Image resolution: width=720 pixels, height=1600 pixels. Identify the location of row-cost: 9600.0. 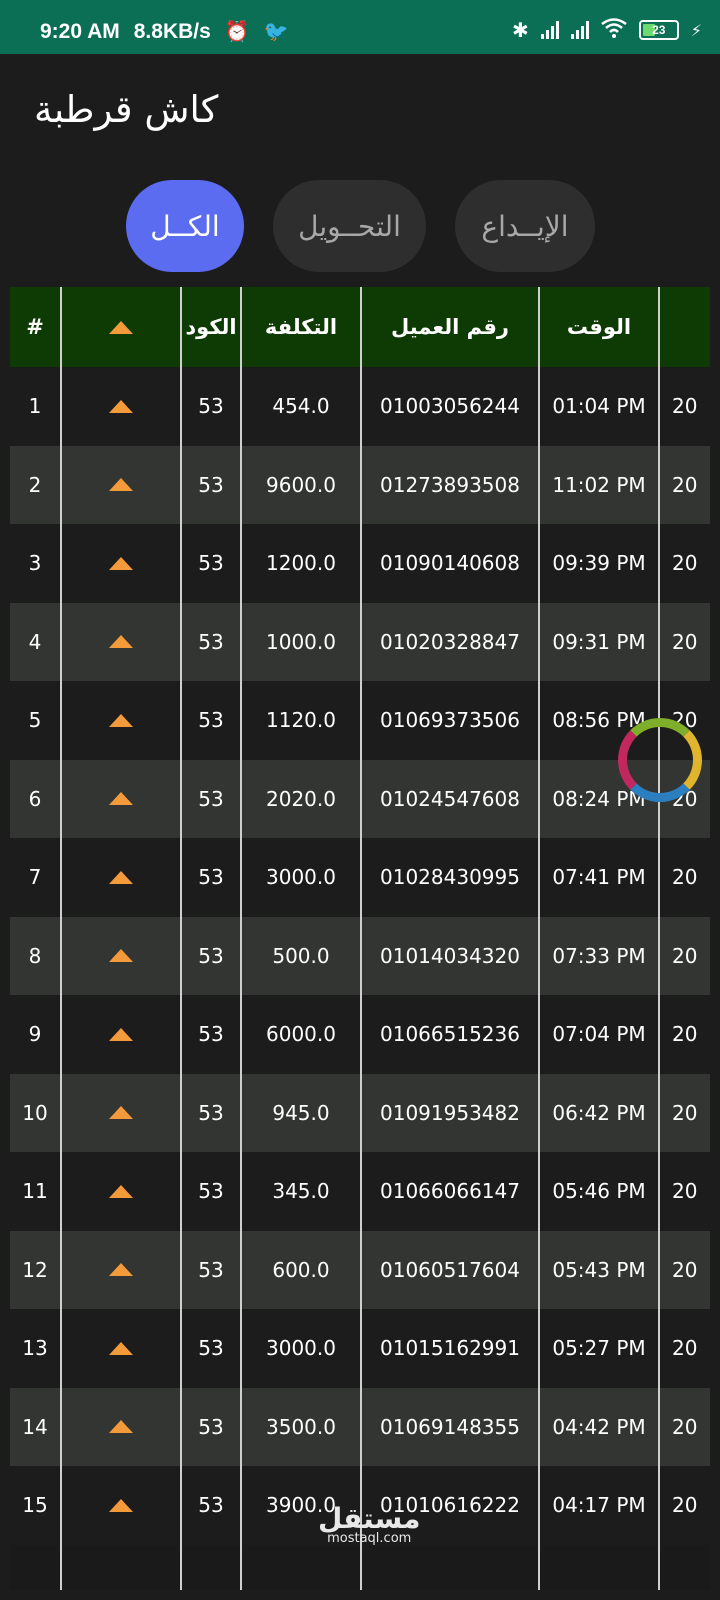
(301, 484).